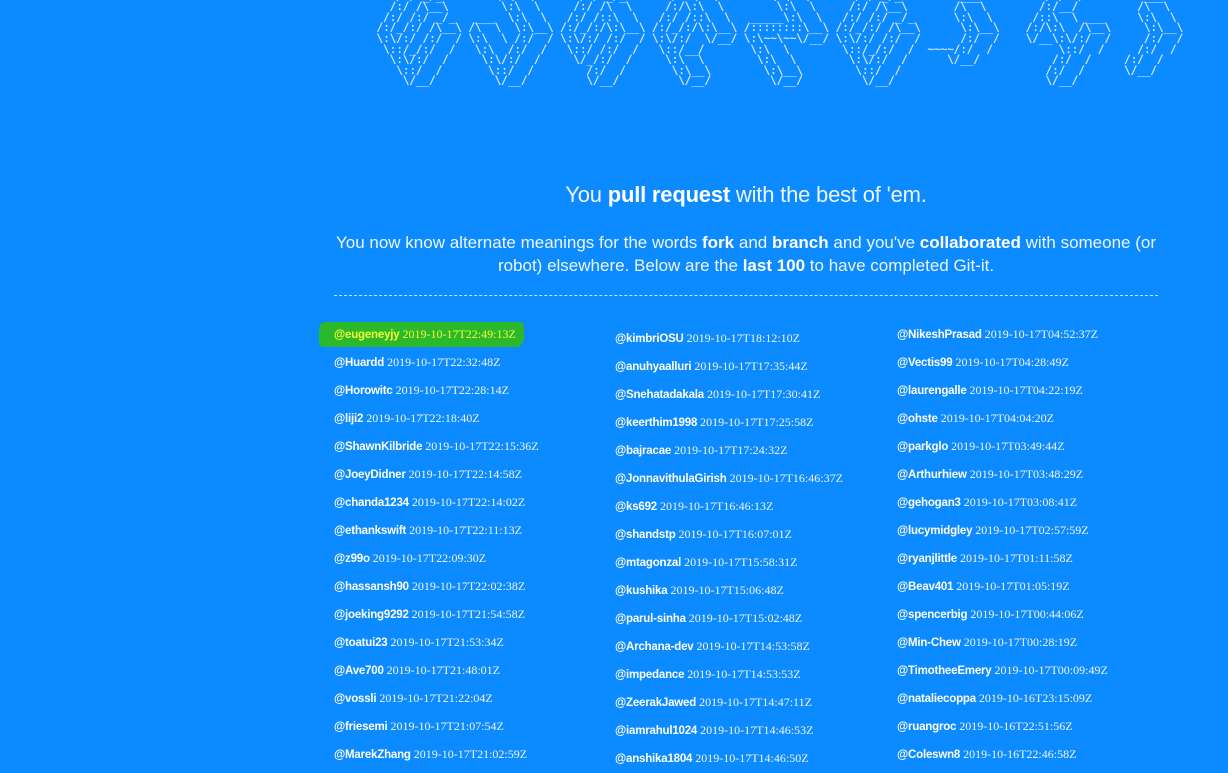  Describe the element at coordinates (370, 531) in the screenshot. I see `github-username-link: @ethankswift` at that location.